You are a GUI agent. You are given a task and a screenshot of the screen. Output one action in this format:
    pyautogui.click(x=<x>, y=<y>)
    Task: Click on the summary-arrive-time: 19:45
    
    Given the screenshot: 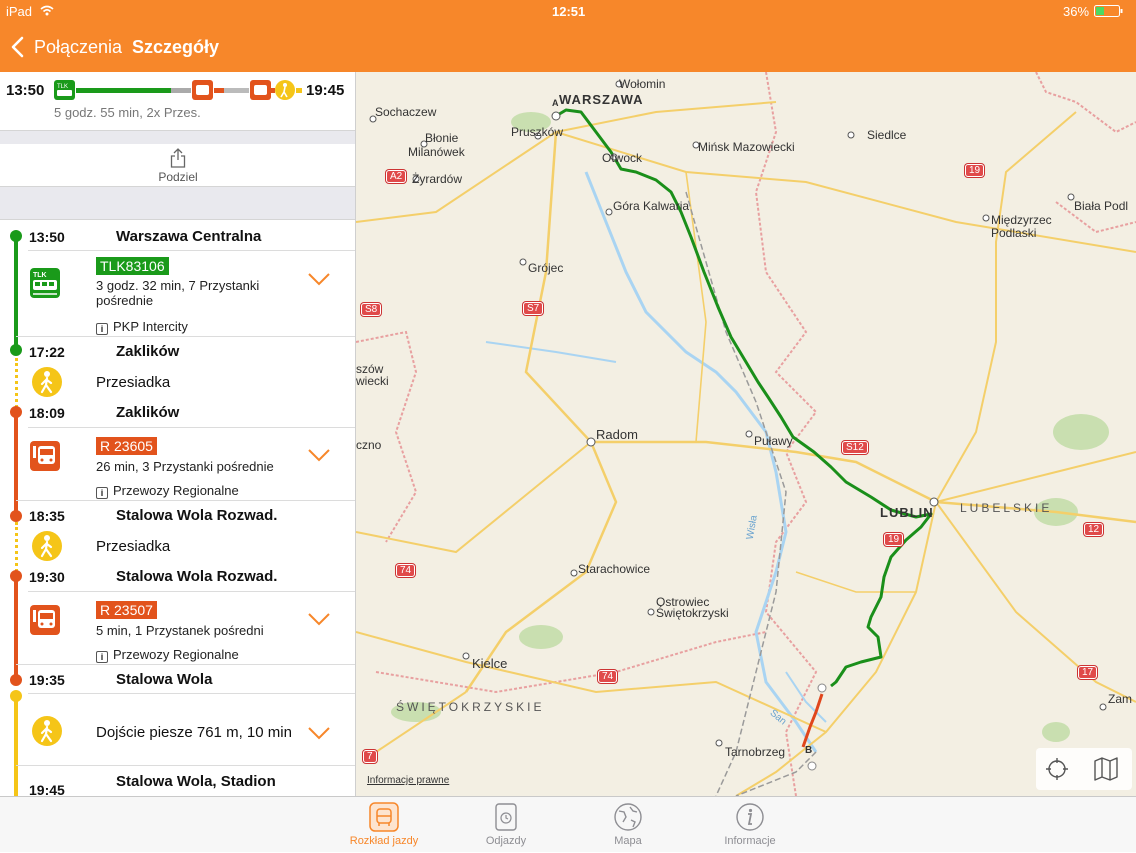 What is the action you would take?
    pyautogui.click(x=325, y=90)
    